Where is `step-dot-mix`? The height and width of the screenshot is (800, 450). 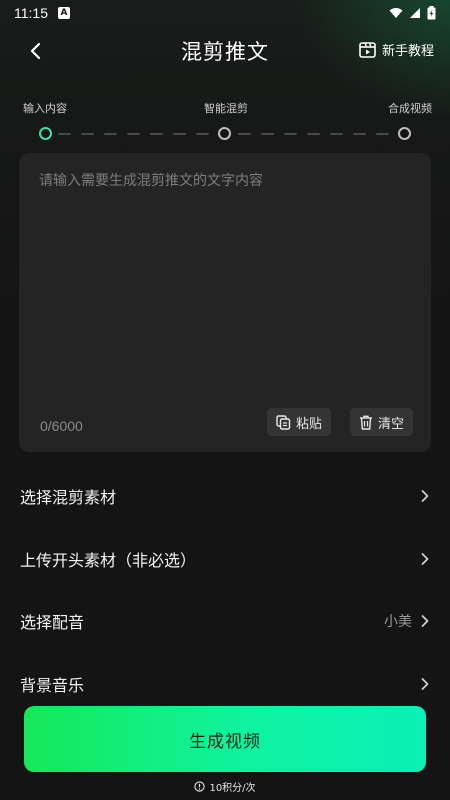
step-dot-mix is located at coordinates (224, 133).